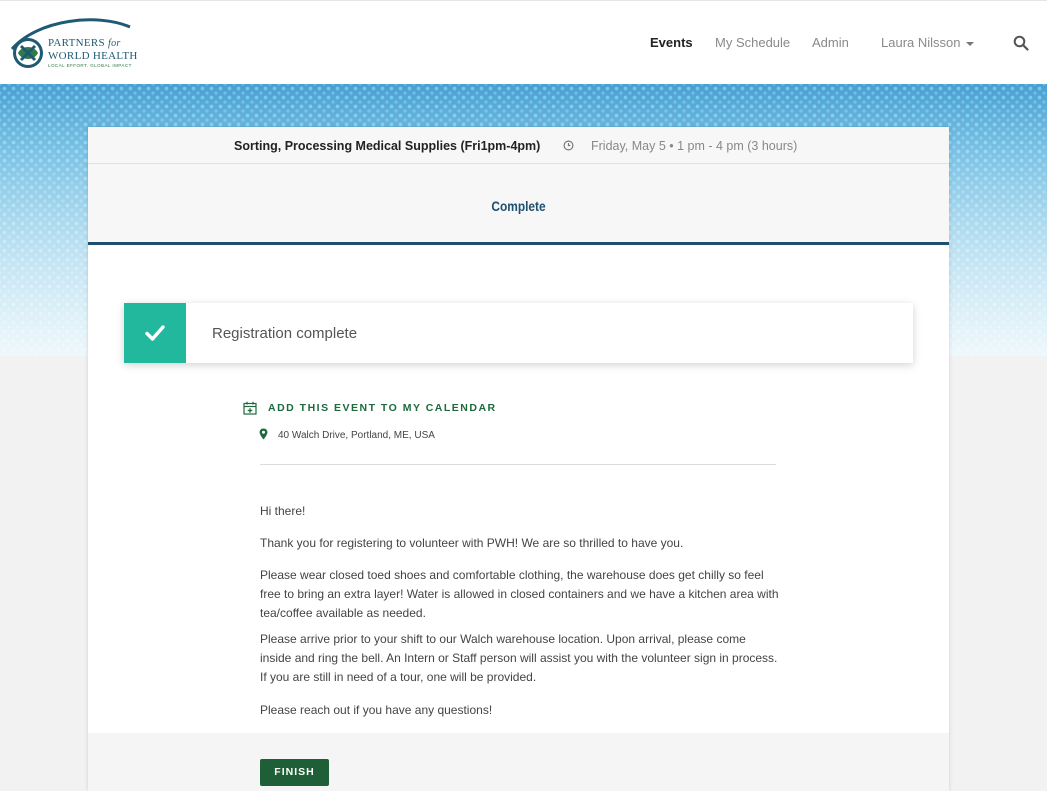 The height and width of the screenshot is (791, 1047). What do you see at coordinates (830, 42) in the screenshot?
I see `nav-admin: Admin` at bounding box center [830, 42].